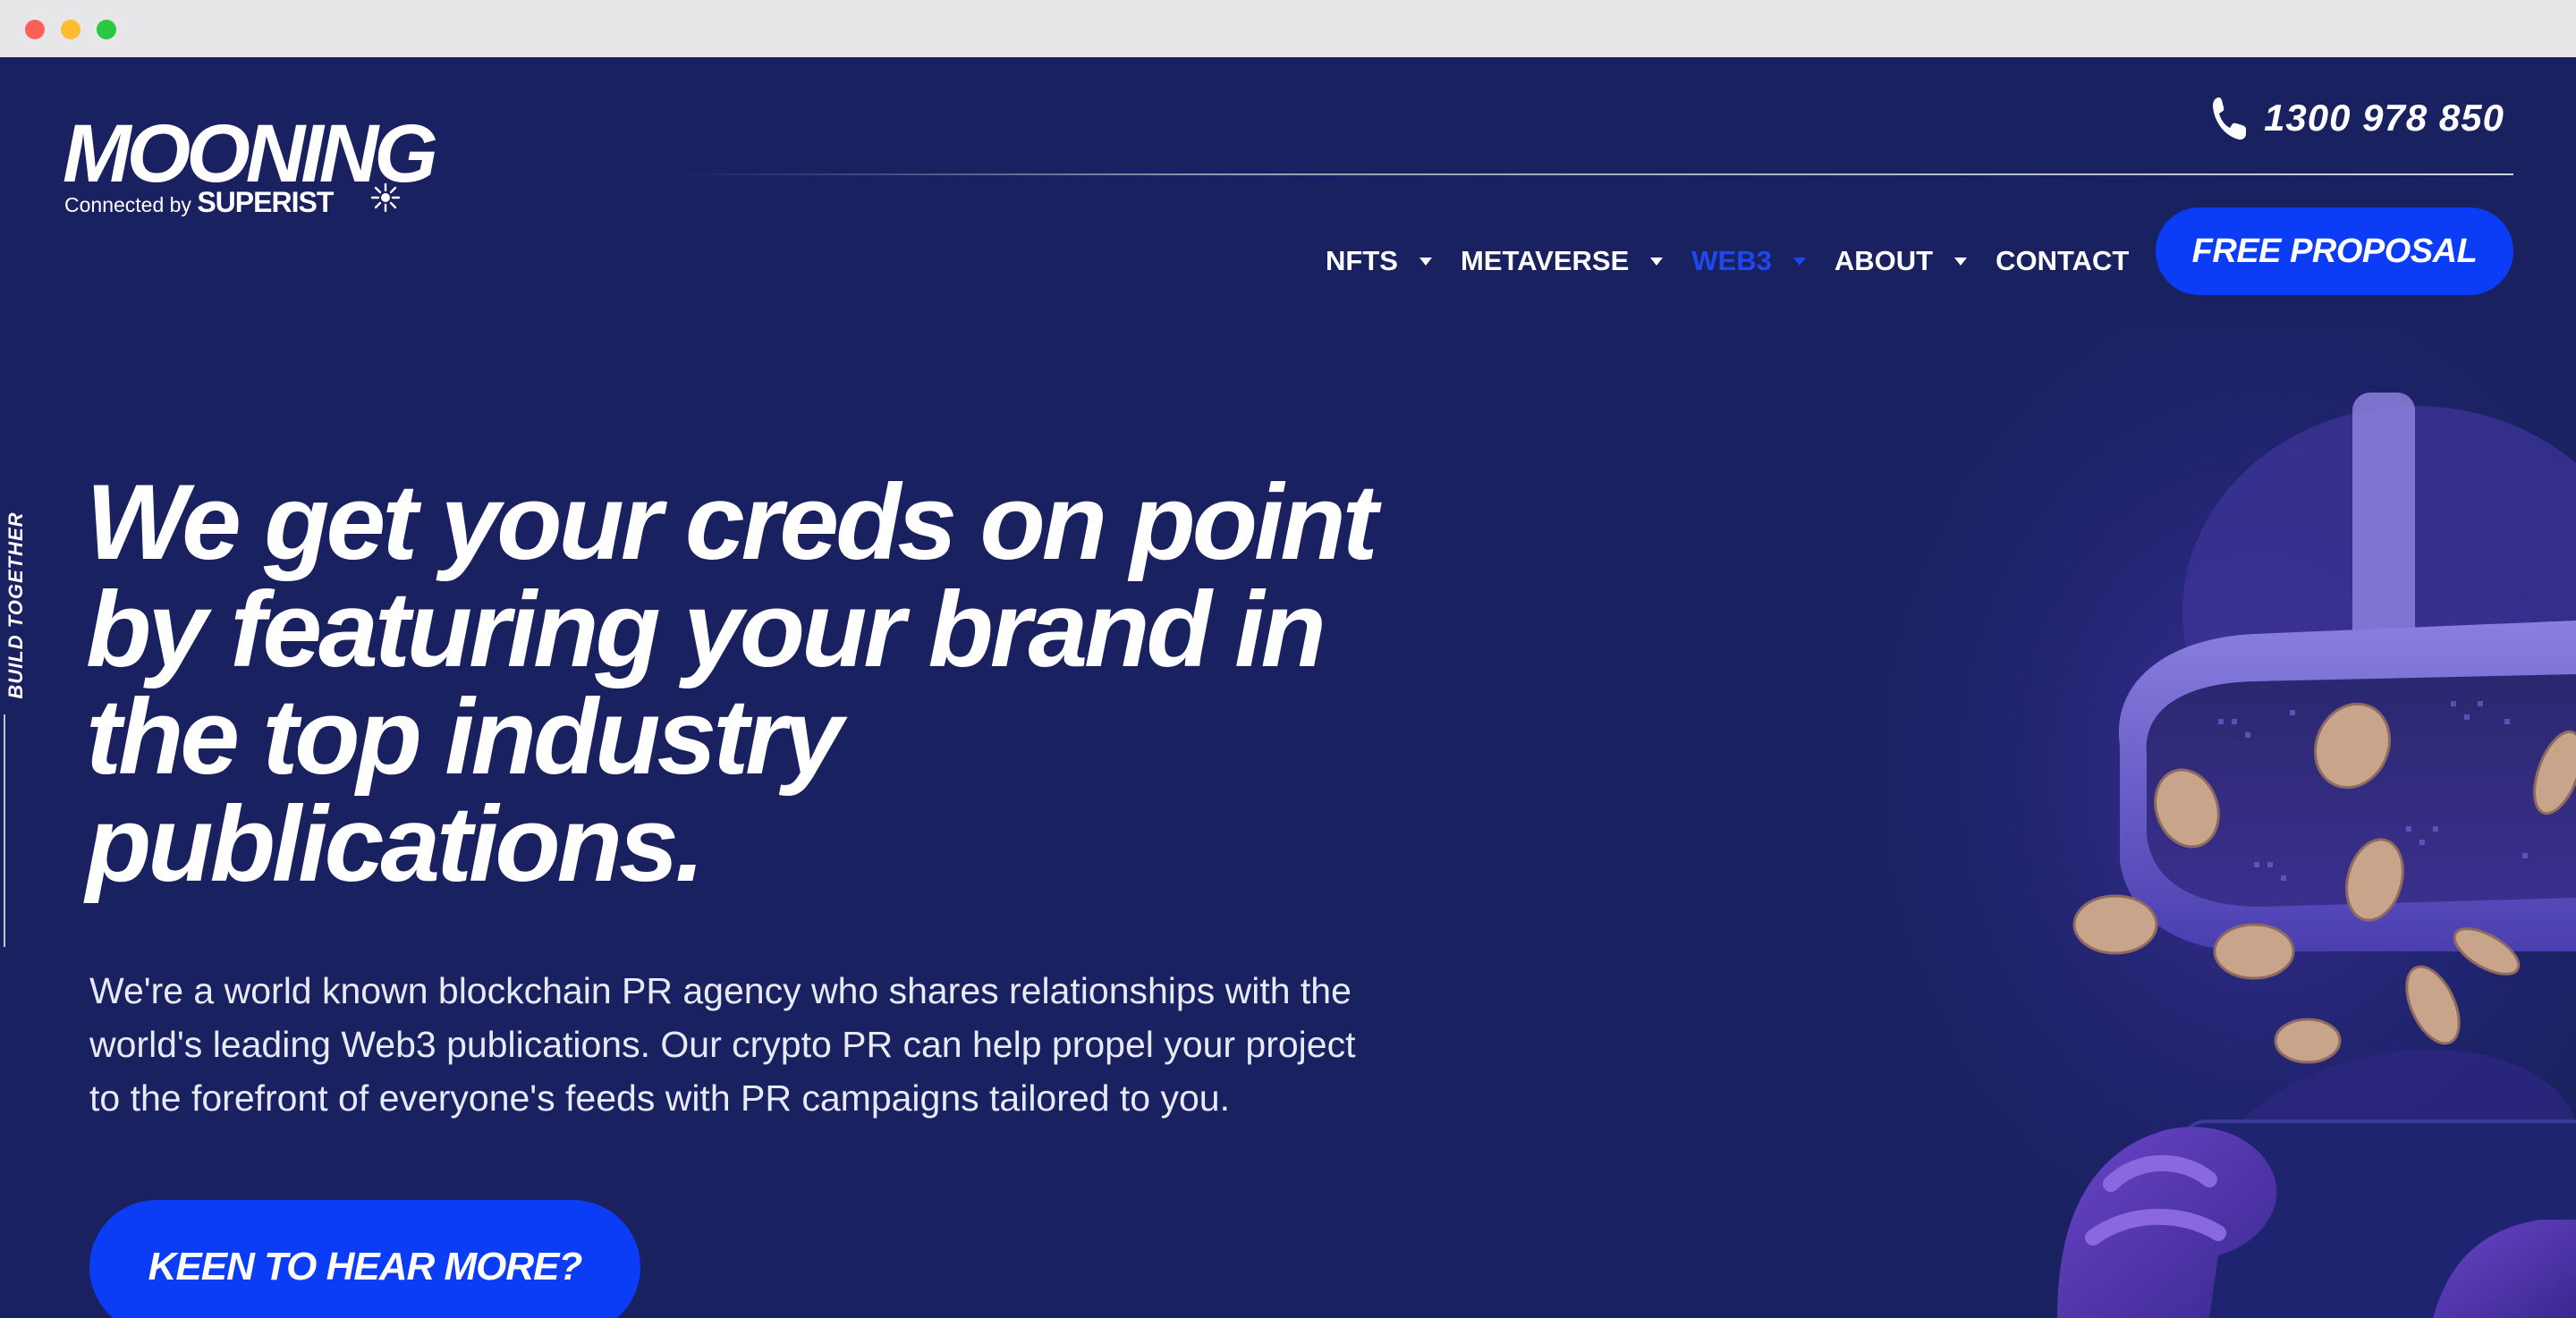 The width and height of the screenshot is (2576, 1318). I want to click on keen-to-hear-more-button: KEEN TO HEAR MORE?, so click(364, 1259).